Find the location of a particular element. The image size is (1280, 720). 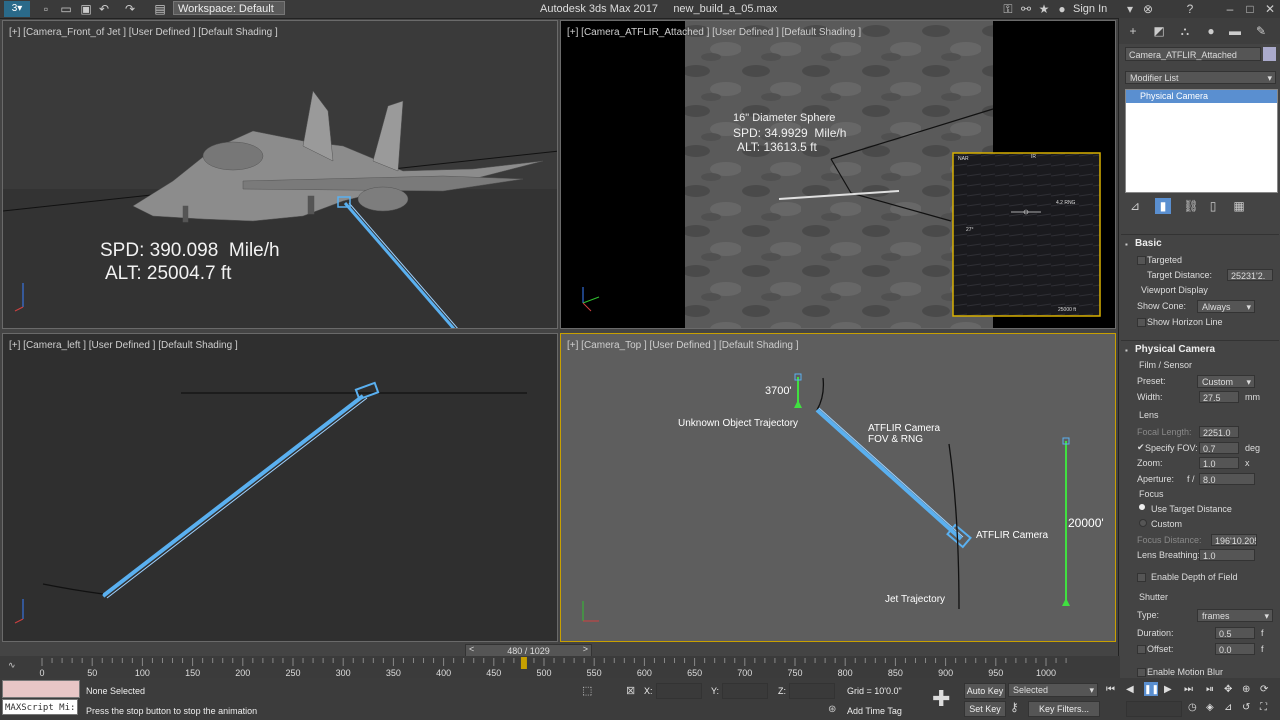

display-tab-icon: ▬ is located at coordinates (1235, 31).